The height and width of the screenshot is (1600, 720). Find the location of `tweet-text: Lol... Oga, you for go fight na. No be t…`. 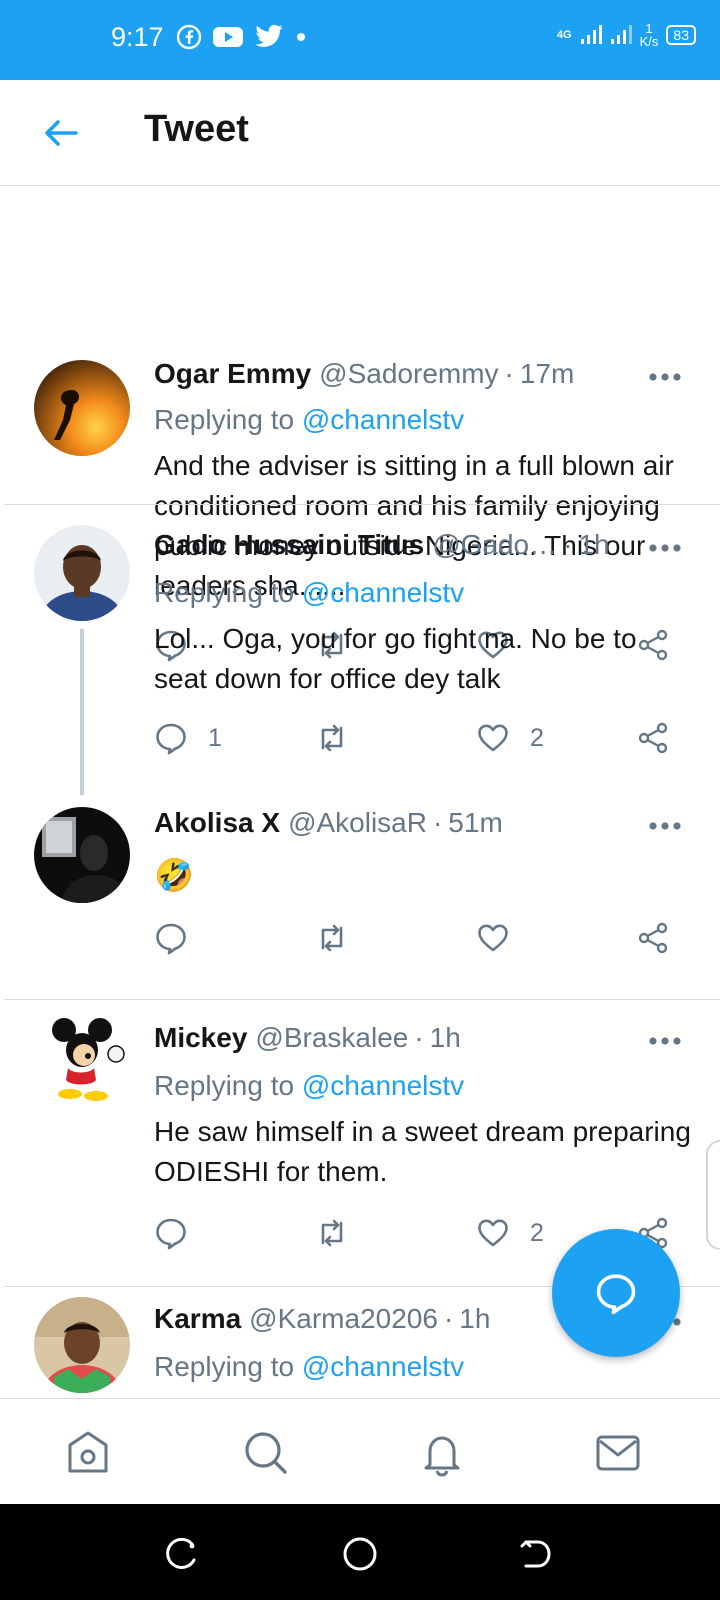

tweet-text: Lol... Oga, you for go fight na. No be t… is located at coordinates (395, 658).